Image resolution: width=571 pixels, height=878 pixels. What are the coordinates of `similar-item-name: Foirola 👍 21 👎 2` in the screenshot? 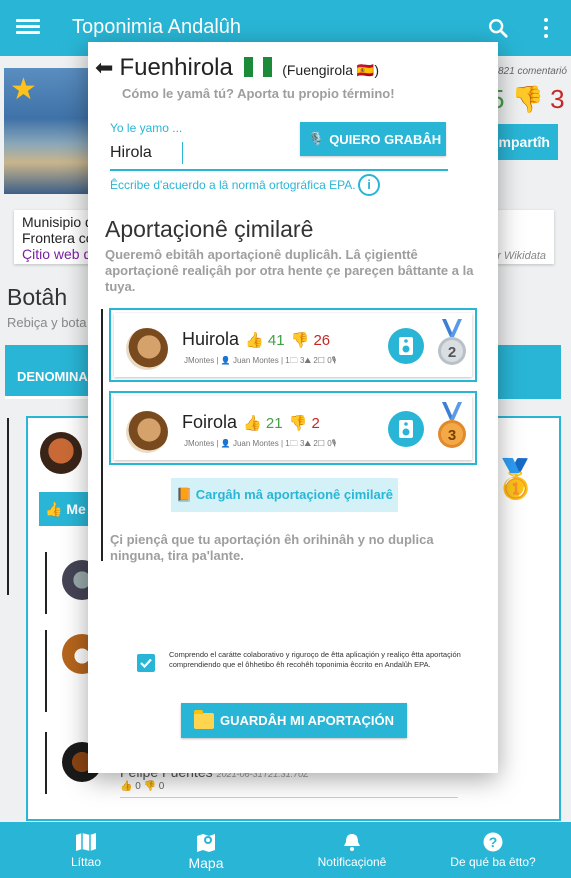 It's located at (251, 422).